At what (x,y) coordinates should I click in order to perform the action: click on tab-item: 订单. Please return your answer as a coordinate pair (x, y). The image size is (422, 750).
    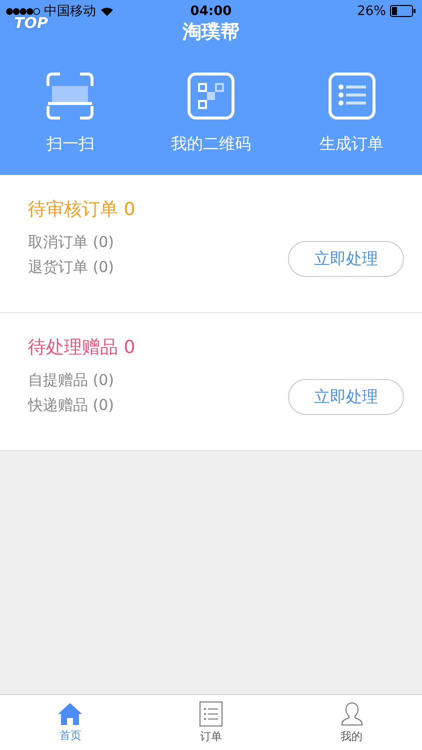
    Looking at the image, I should click on (210, 722).